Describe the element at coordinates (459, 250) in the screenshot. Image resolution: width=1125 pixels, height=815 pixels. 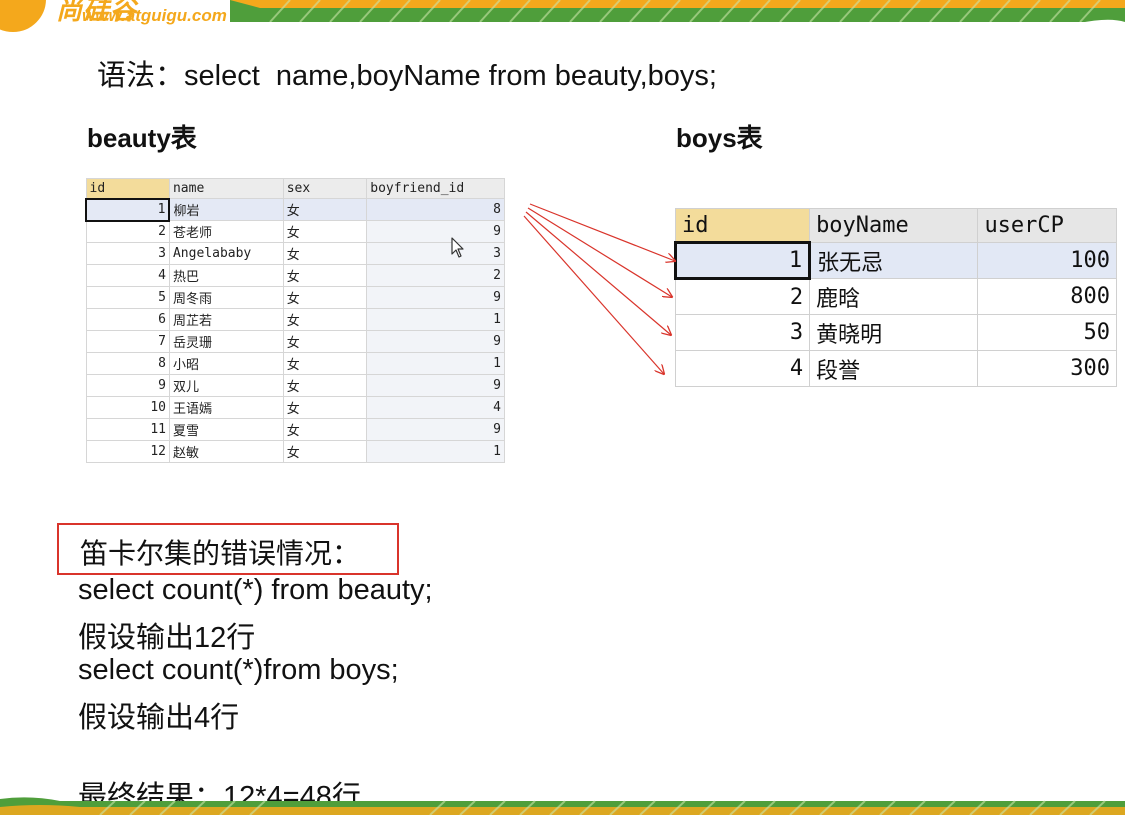
I see `mouse-cursor-icon` at that location.